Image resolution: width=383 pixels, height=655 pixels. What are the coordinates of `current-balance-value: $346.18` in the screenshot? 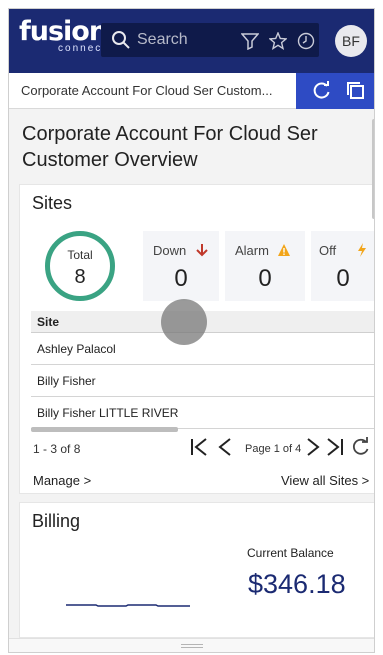 It's located at (297, 584).